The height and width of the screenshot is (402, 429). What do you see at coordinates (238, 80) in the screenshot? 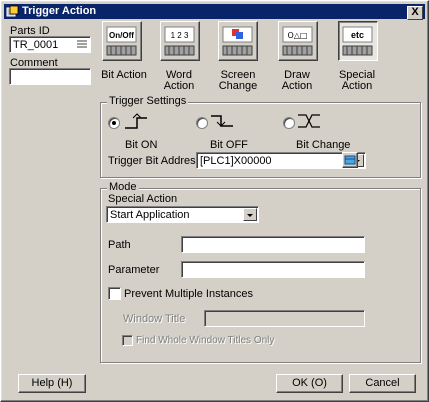
I see `screen-change-label: Screen Change` at bounding box center [238, 80].